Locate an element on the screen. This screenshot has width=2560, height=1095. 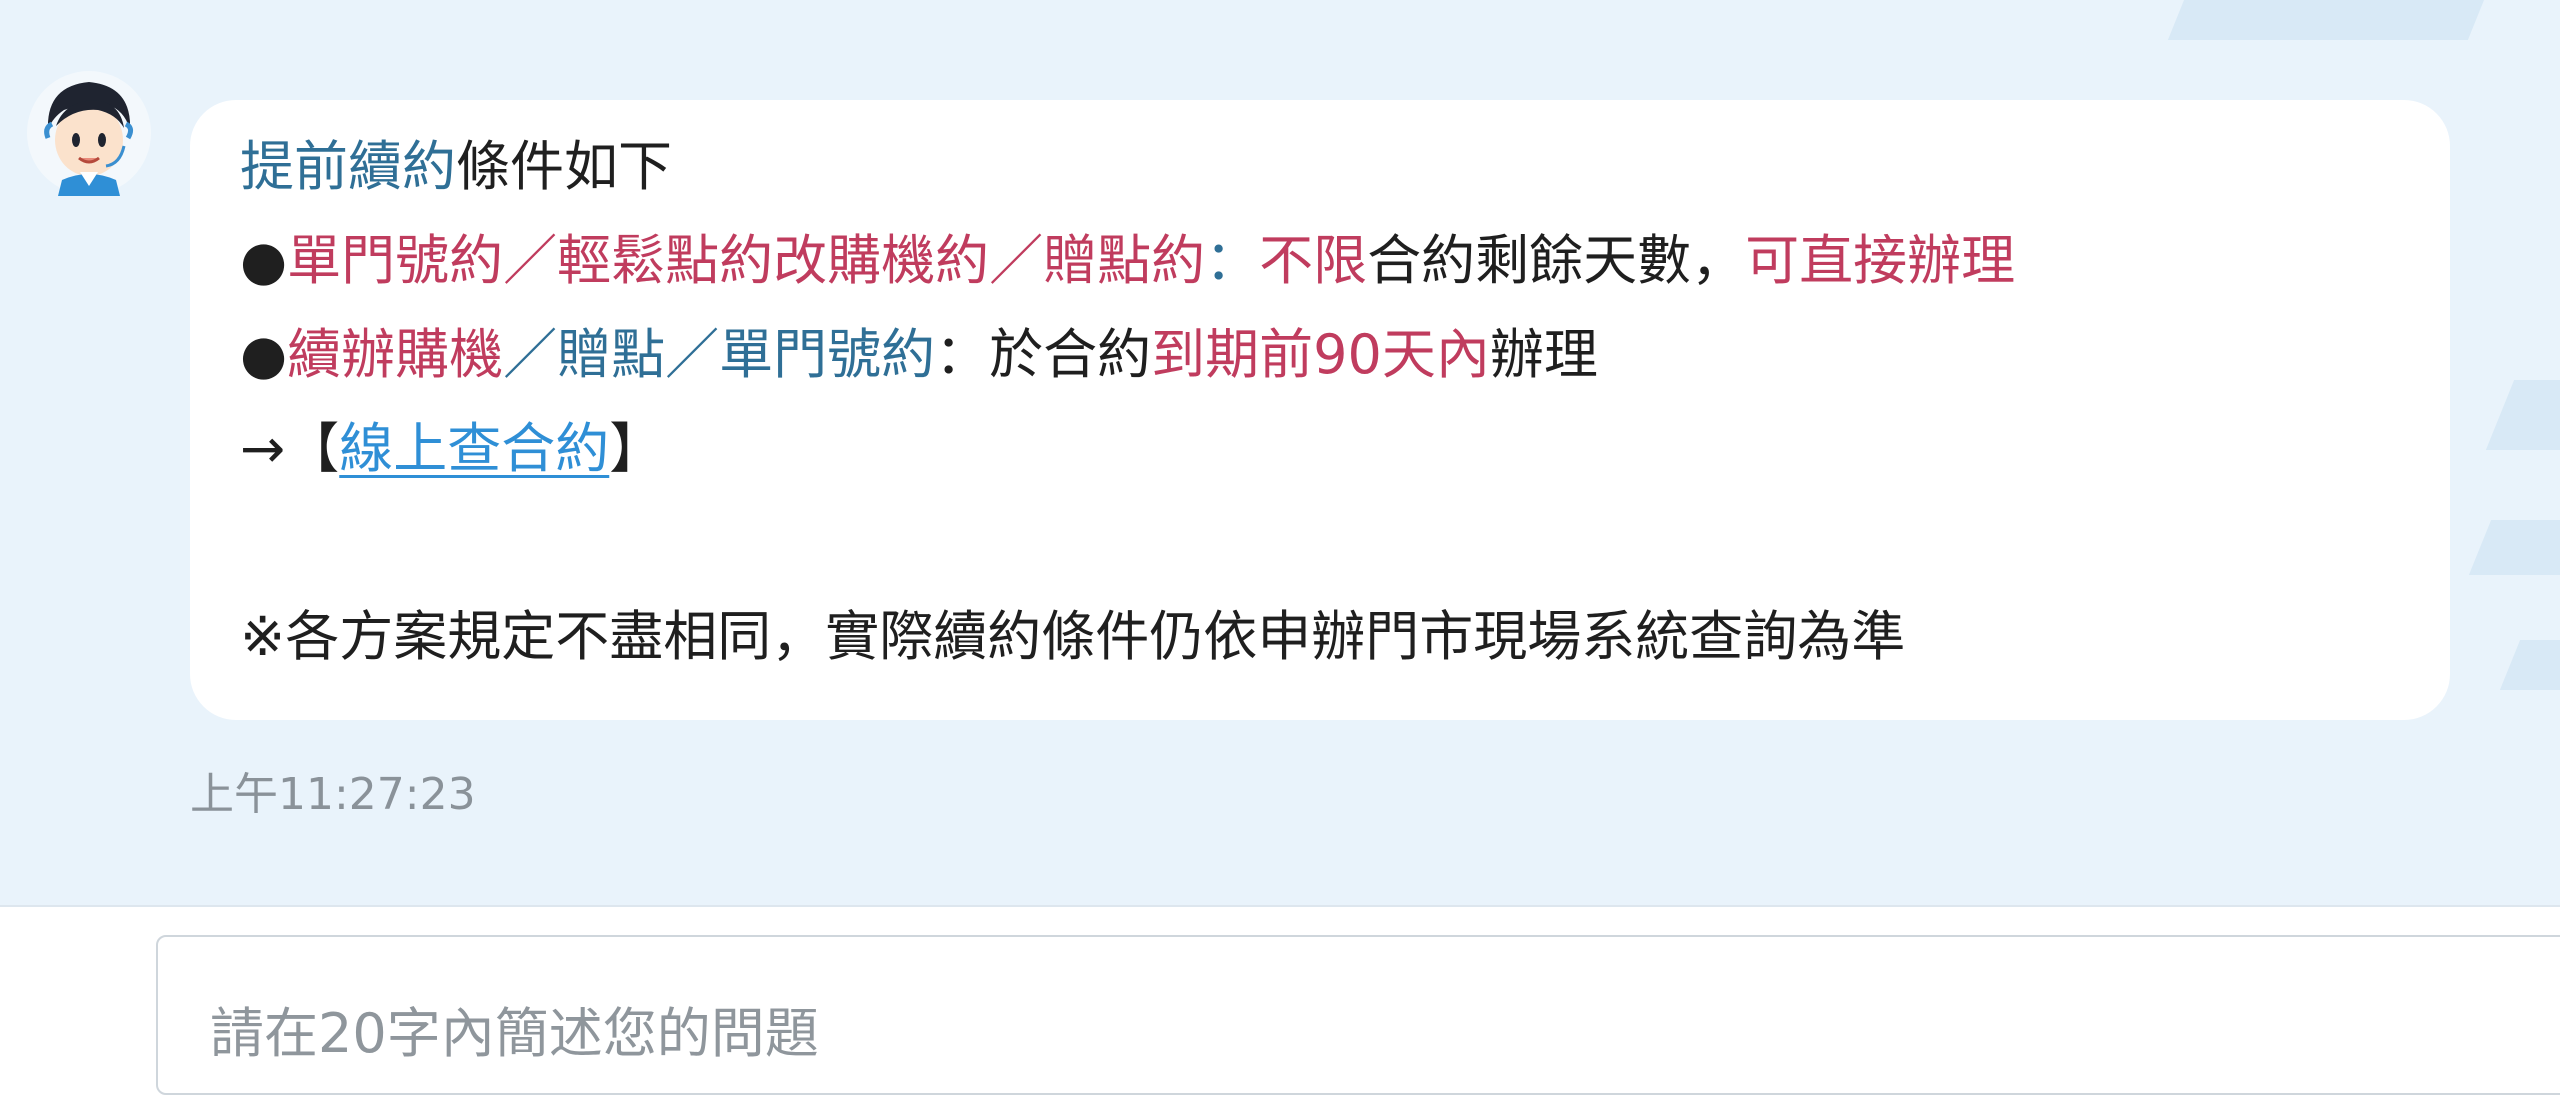
plan-name-red: 續辦購機 is located at coordinates (395, 354).